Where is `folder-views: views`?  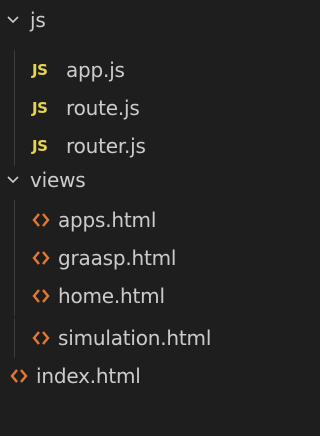
folder-views: views is located at coordinates (128, 180).